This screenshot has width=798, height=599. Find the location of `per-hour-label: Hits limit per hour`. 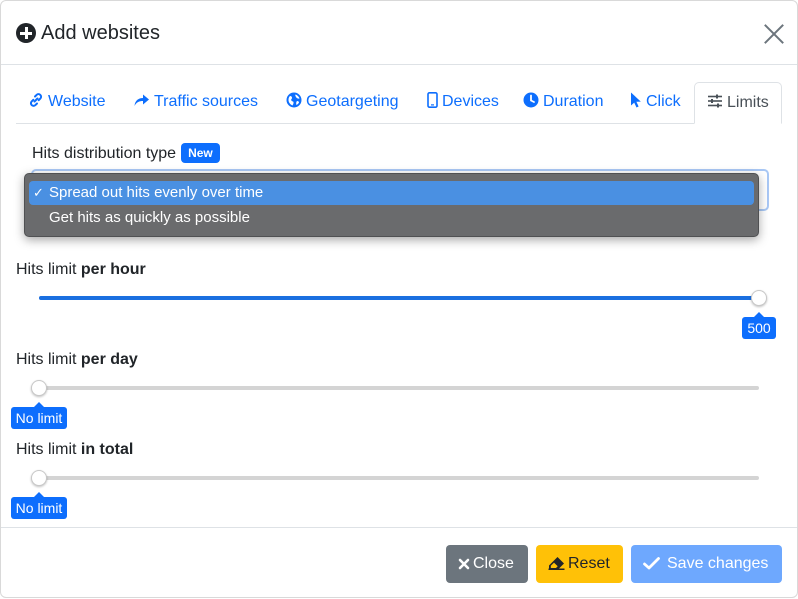

per-hour-label: Hits limit per hour is located at coordinates (81, 270).